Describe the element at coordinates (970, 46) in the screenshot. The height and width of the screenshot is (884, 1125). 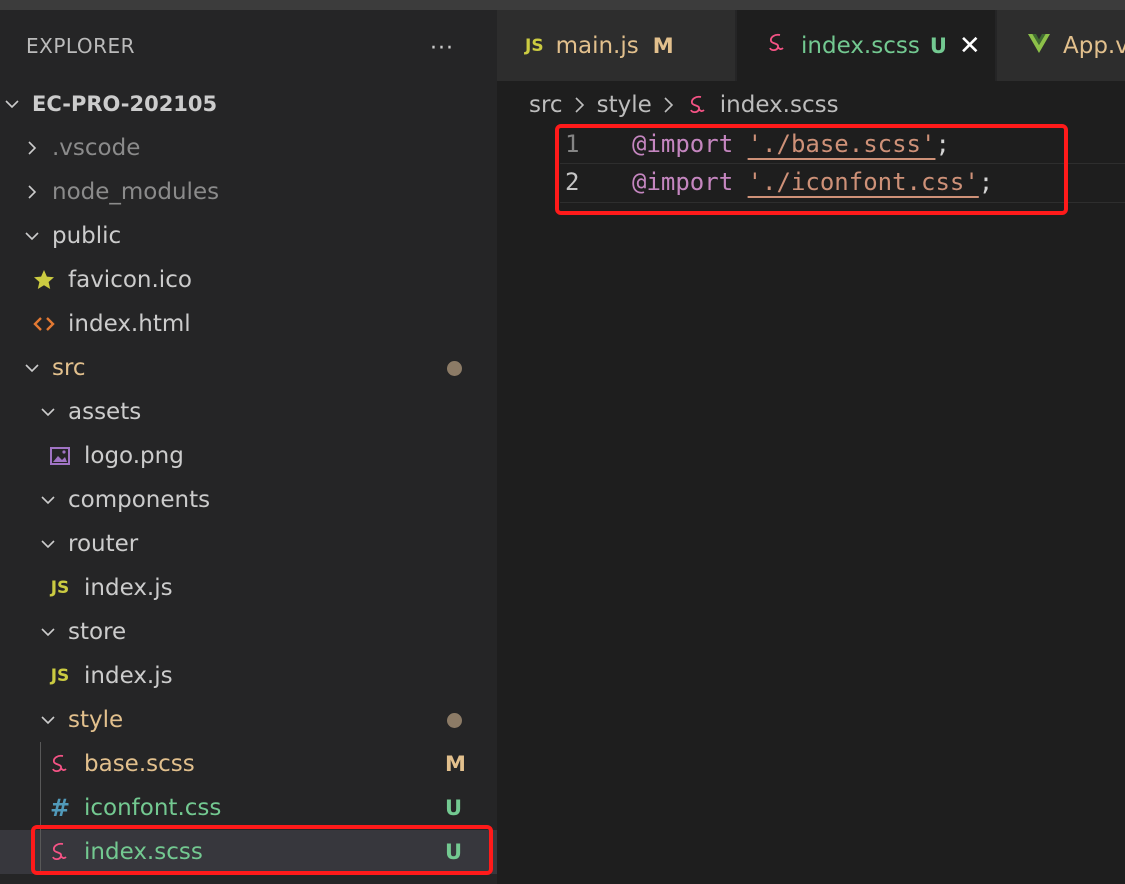
I see `close-icon: ✕` at that location.